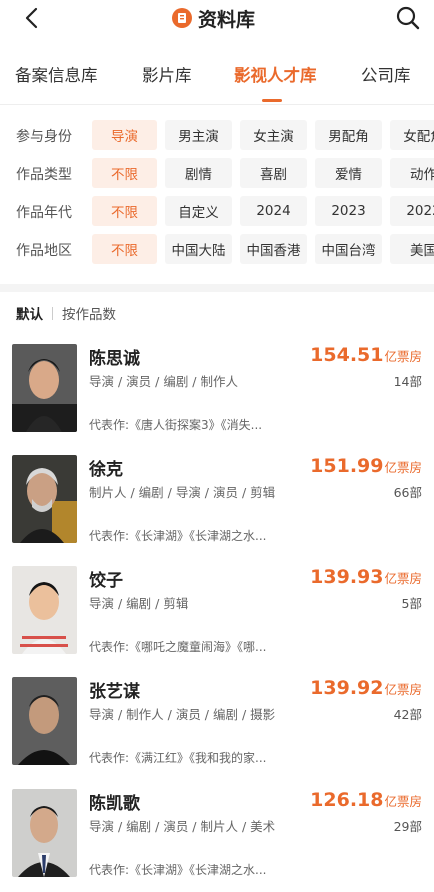 This screenshot has width=434, height=892. Describe the element at coordinates (407, 381) in the screenshot. I see `works-count: 14部` at that location.